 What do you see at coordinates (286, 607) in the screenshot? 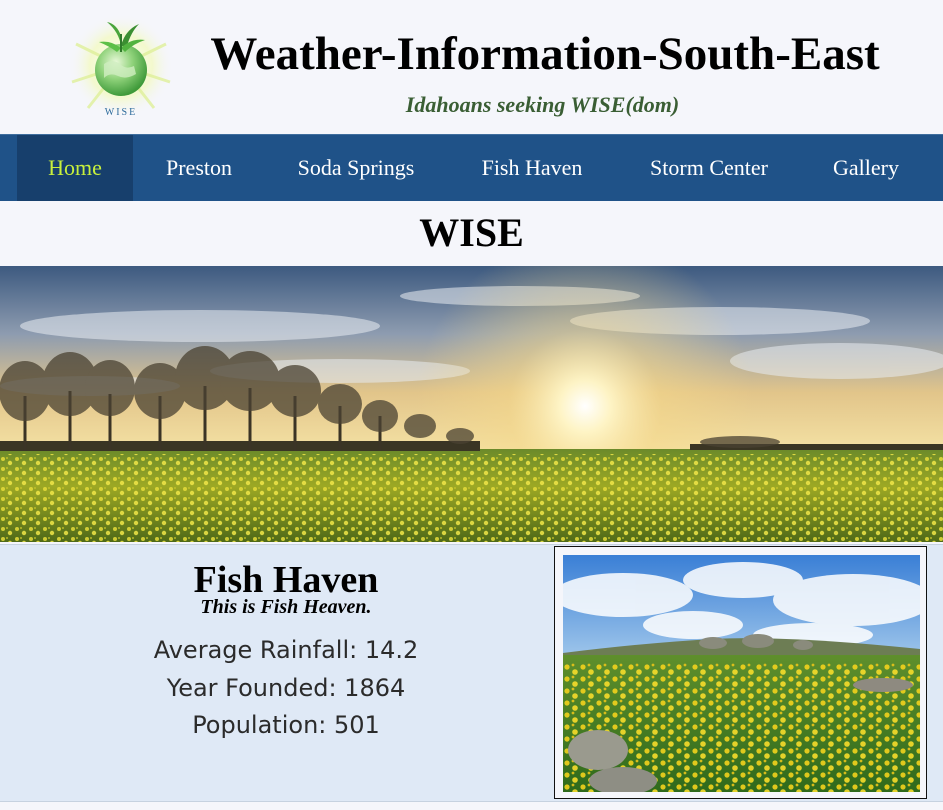
I see `city-motto: This is Fish Heaven.` at bounding box center [286, 607].